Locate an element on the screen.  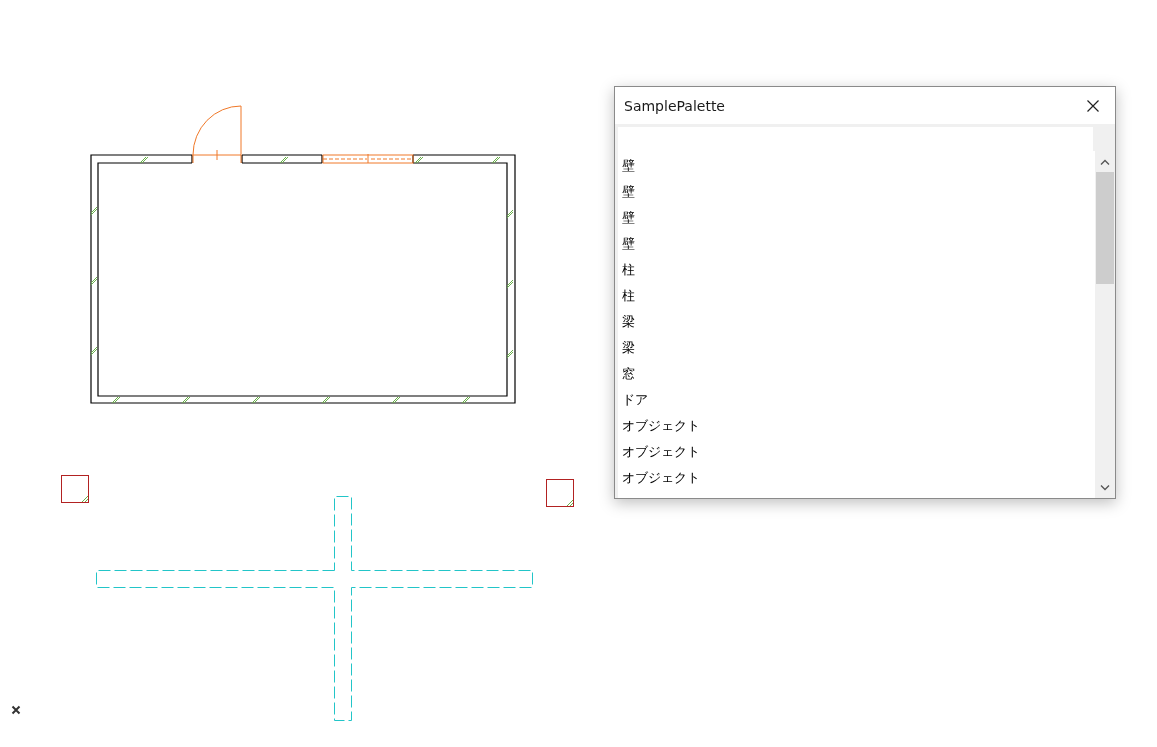
door-drawing is located at coordinates (216, 134).